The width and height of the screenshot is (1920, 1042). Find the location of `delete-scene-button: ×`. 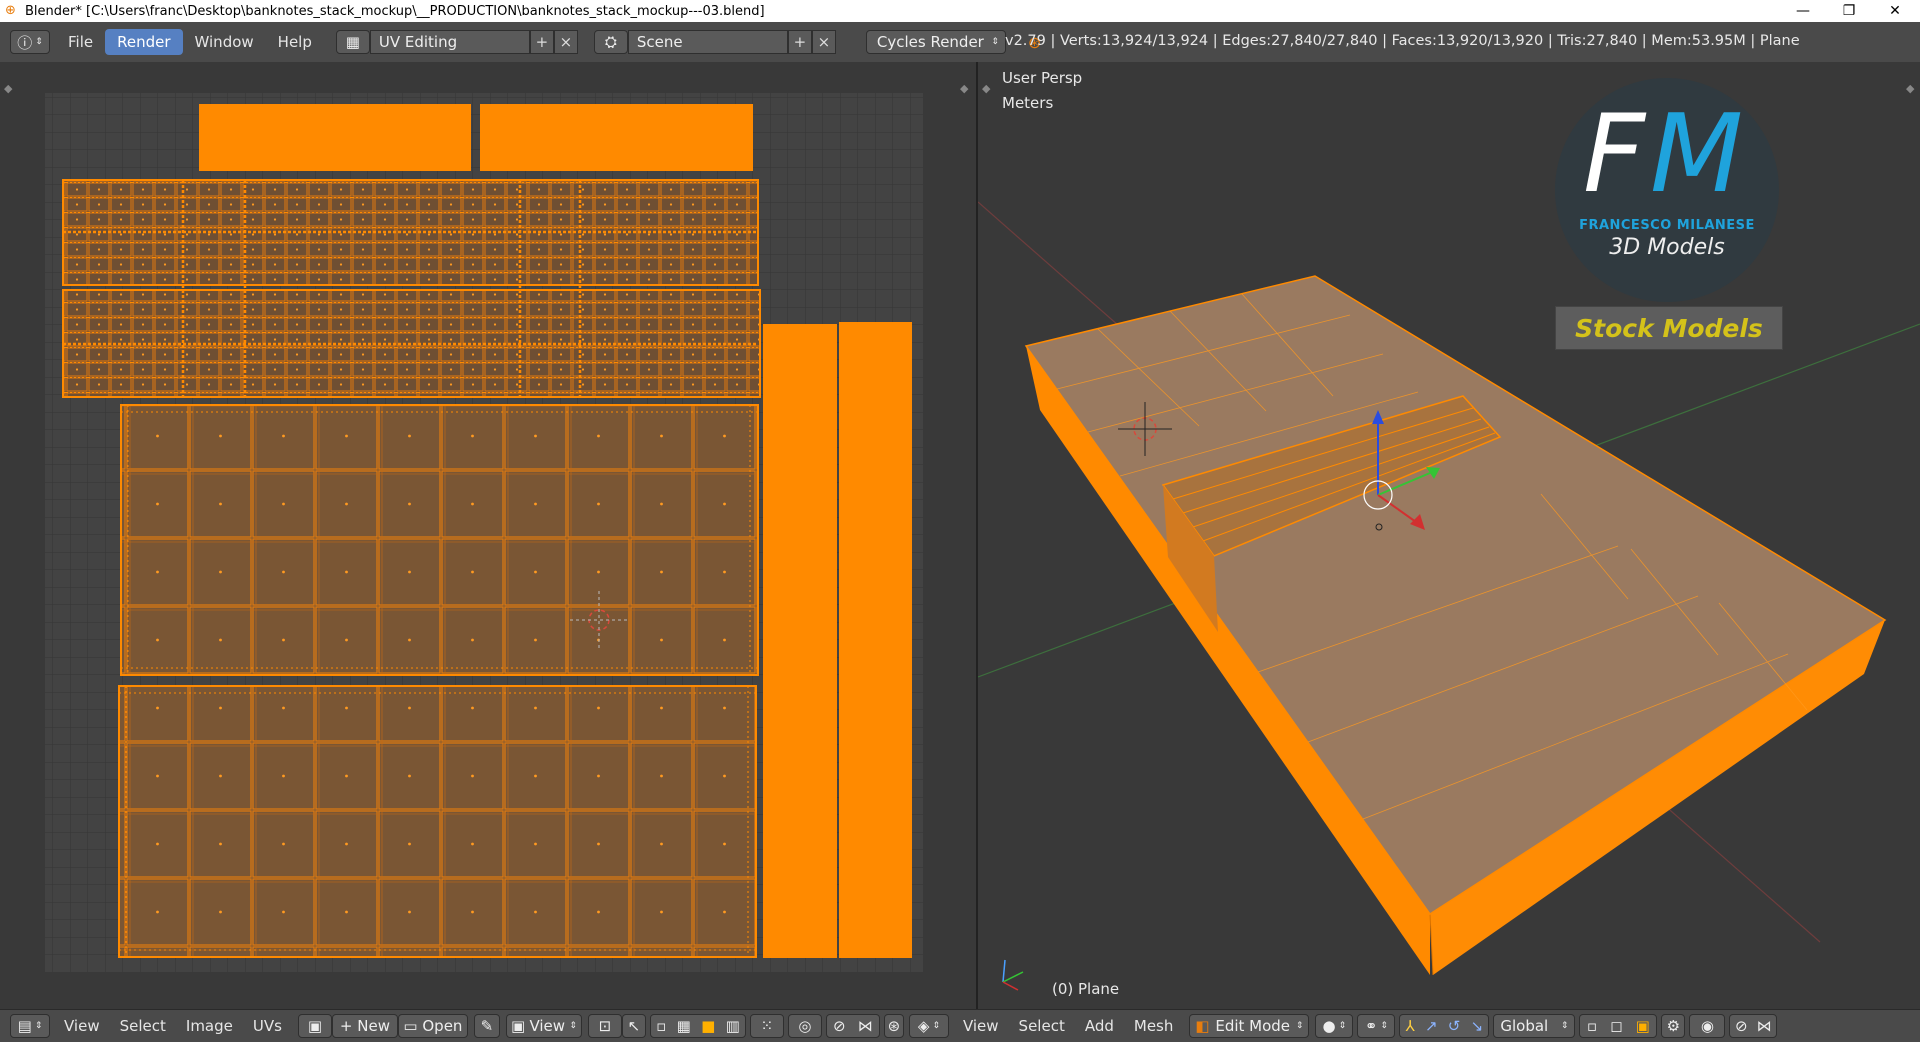

delete-scene-button: × is located at coordinates (823, 42).